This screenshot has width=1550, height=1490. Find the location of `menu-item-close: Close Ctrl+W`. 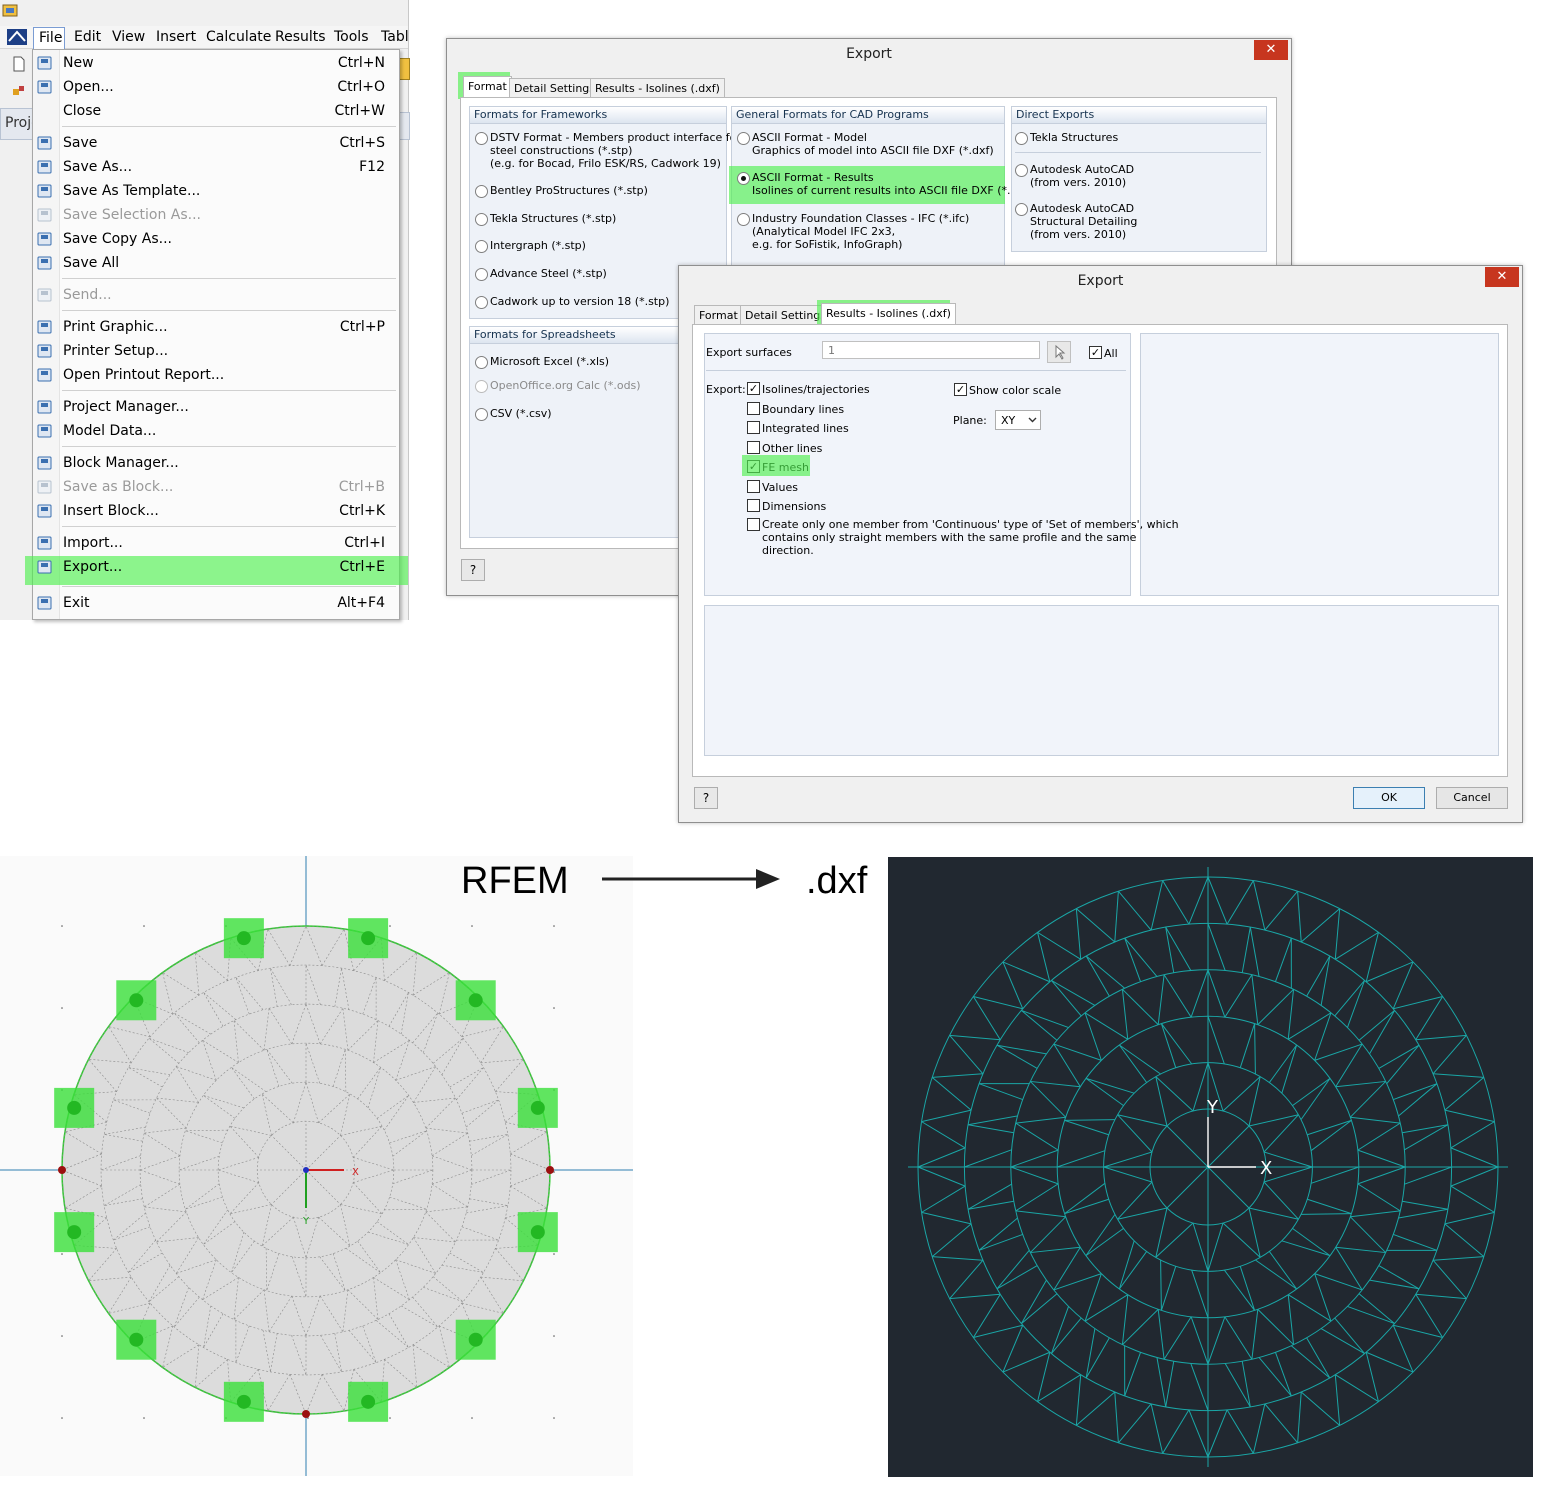

menu-item-close: Close Ctrl+W is located at coordinates (215, 111).